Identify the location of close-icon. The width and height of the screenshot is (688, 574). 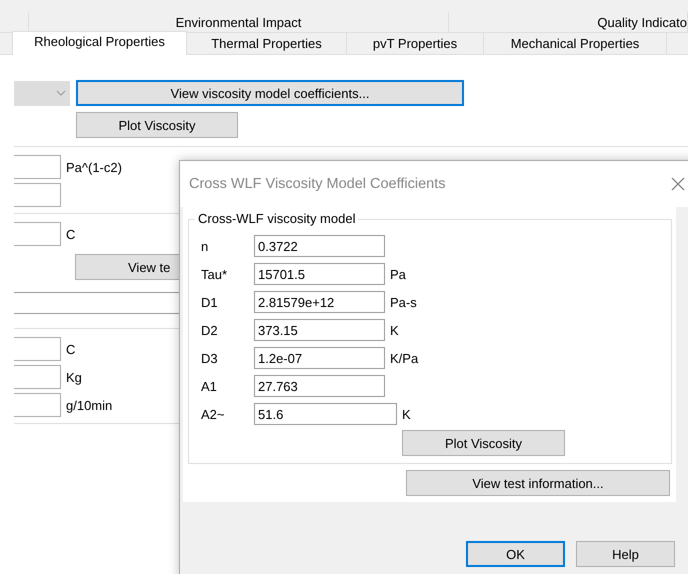
(678, 184).